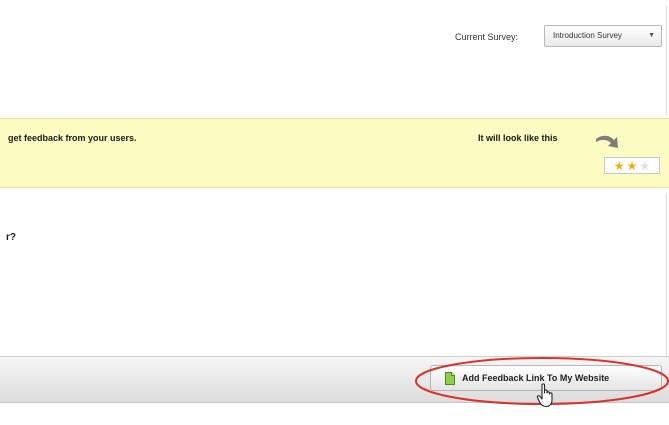  I want to click on survey-select: Introduction Survey ▼, so click(603, 36).